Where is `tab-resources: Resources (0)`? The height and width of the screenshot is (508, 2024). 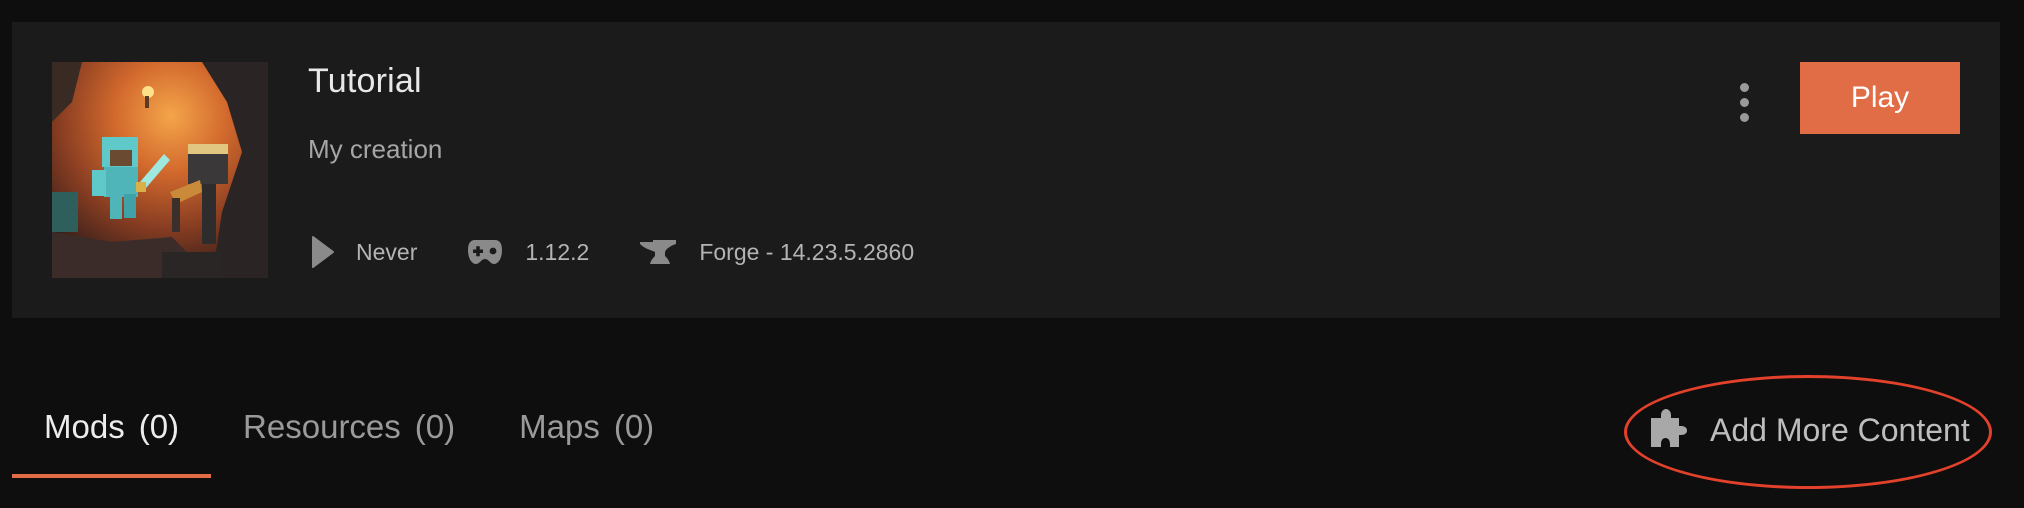
tab-resources: Resources (0) is located at coordinates (349, 439).